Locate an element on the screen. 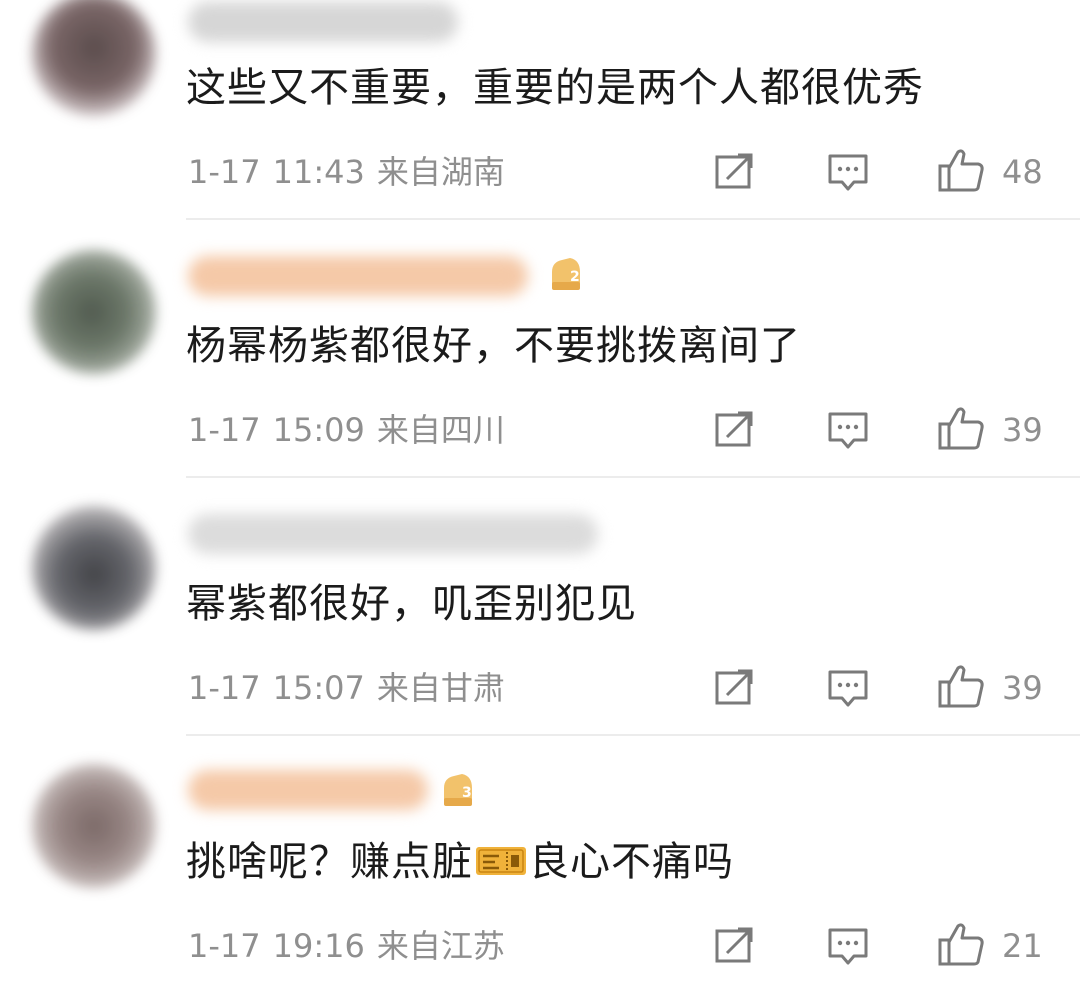 This screenshot has width=1080, height=982. comment-location: 来自江苏 is located at coordinates (440, 946).